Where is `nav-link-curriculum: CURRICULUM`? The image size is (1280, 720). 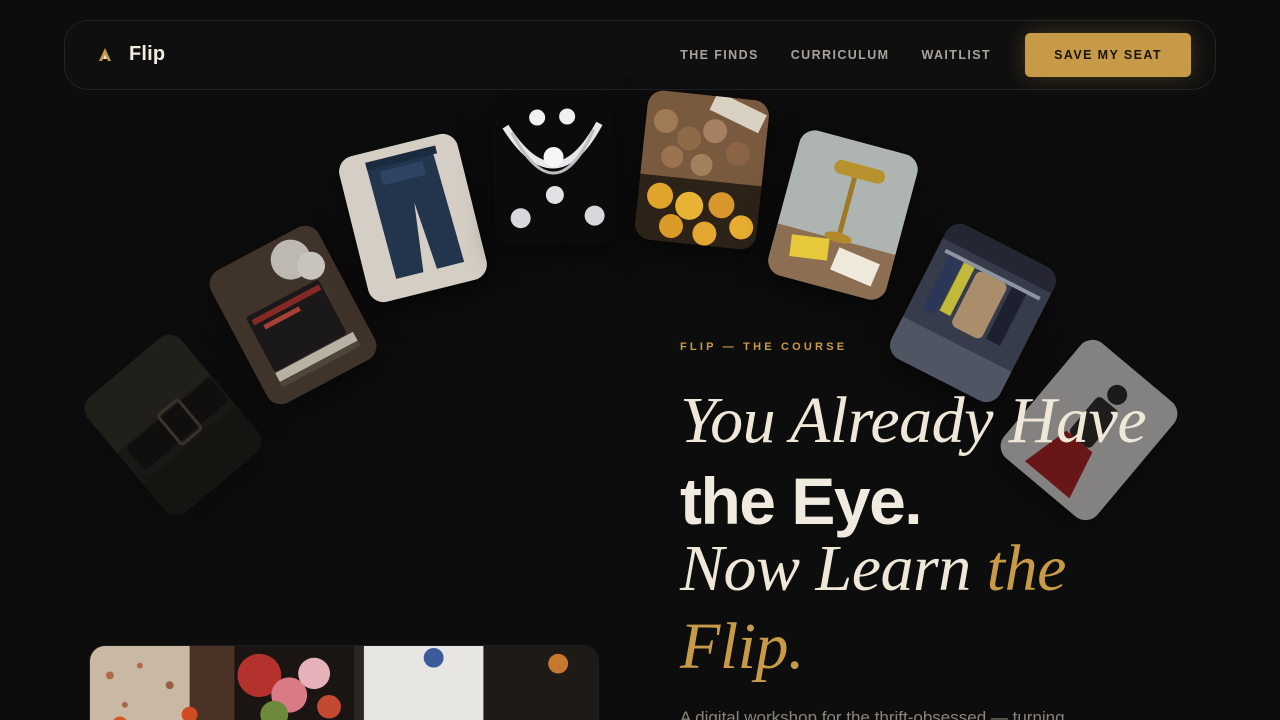 nav-link-curriculum: CURRICULUM is located at coordinates (840, 55).